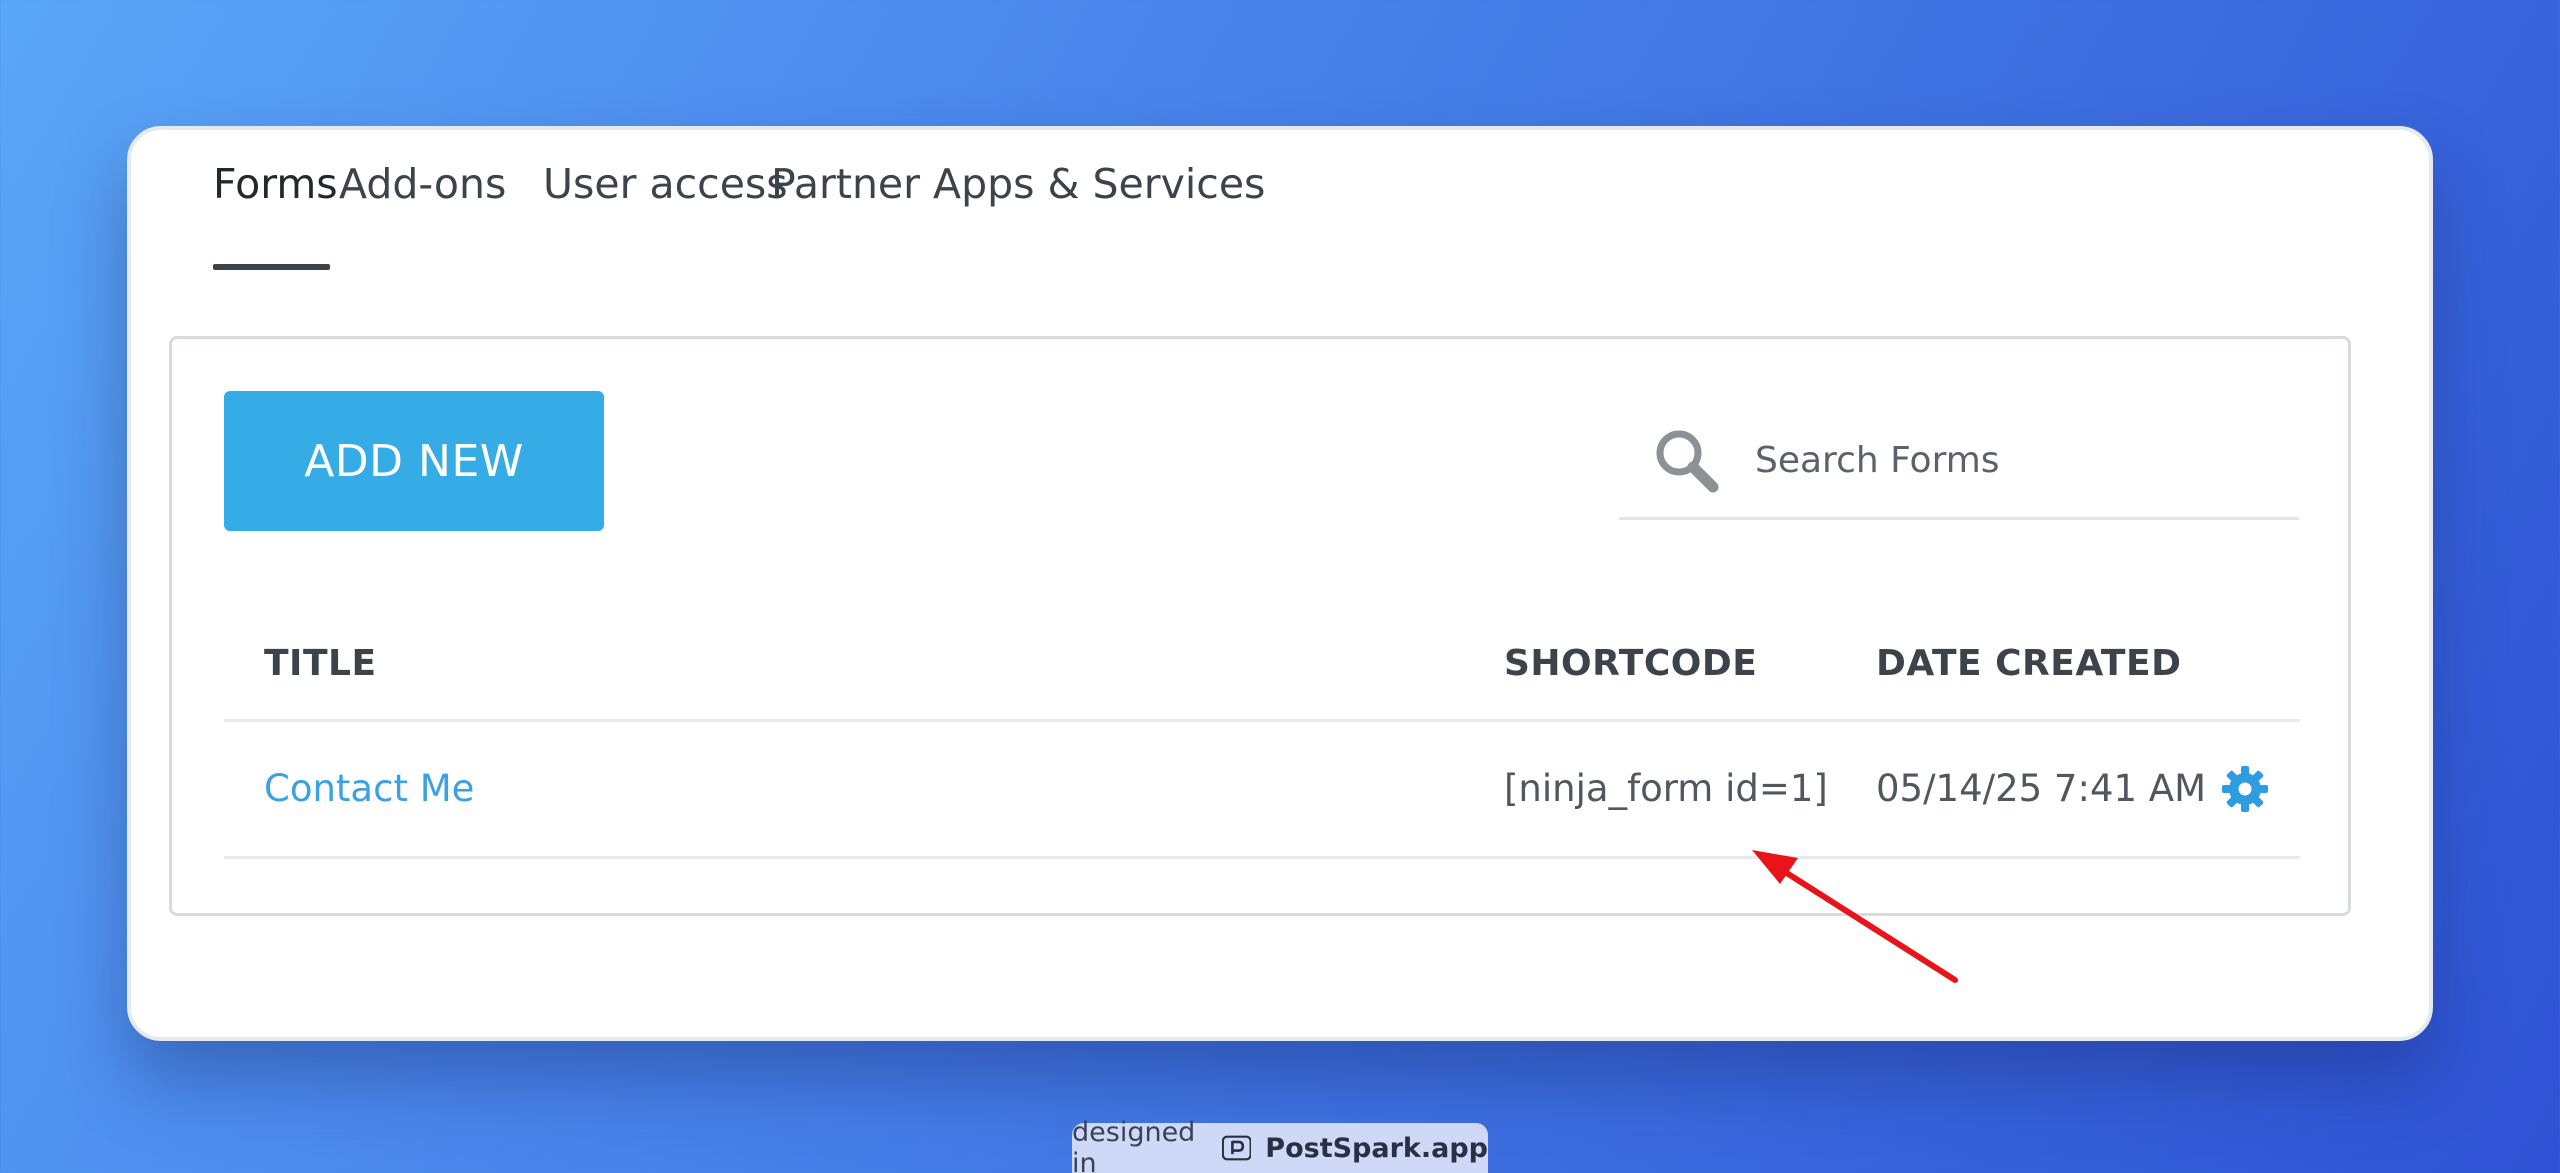 The height and width of the screenshot is (1173, 2560). Describe the element at coordinates (369, 789) in the screenshot. I see `form-title-link: Contact Me` at that location.